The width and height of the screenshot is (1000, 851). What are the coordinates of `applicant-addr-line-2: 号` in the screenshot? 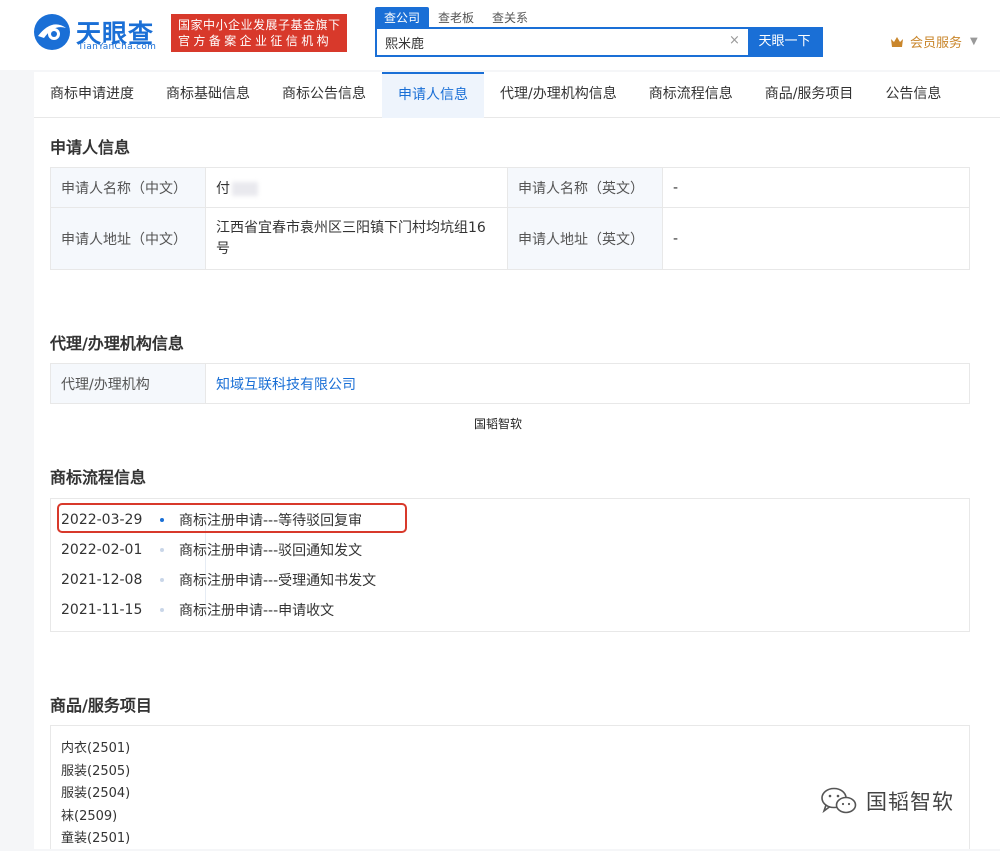 It's located at (223, 248).